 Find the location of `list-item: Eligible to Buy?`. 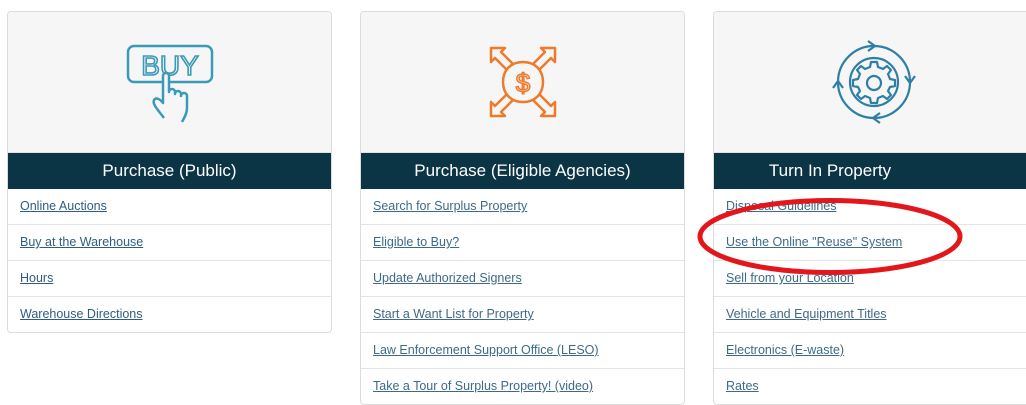

list-item: Eligible to Buy? is located at coordinates (522, 243).